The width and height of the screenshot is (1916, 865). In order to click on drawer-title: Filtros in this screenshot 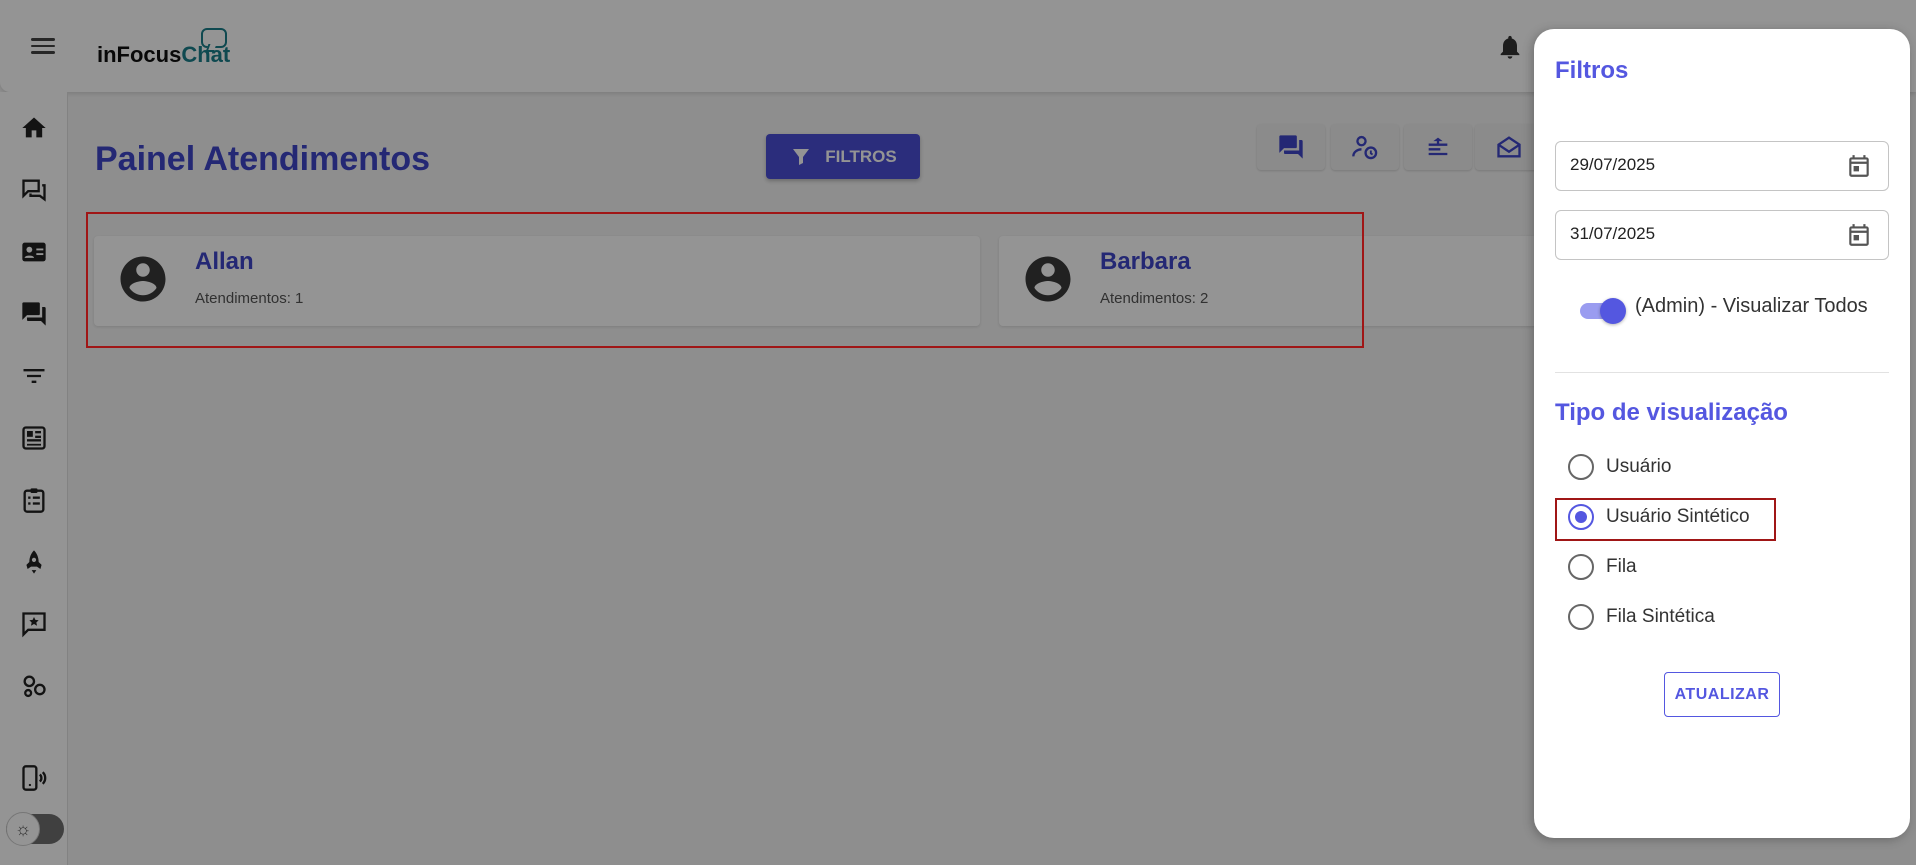, I will do `click(1592, 70)`.